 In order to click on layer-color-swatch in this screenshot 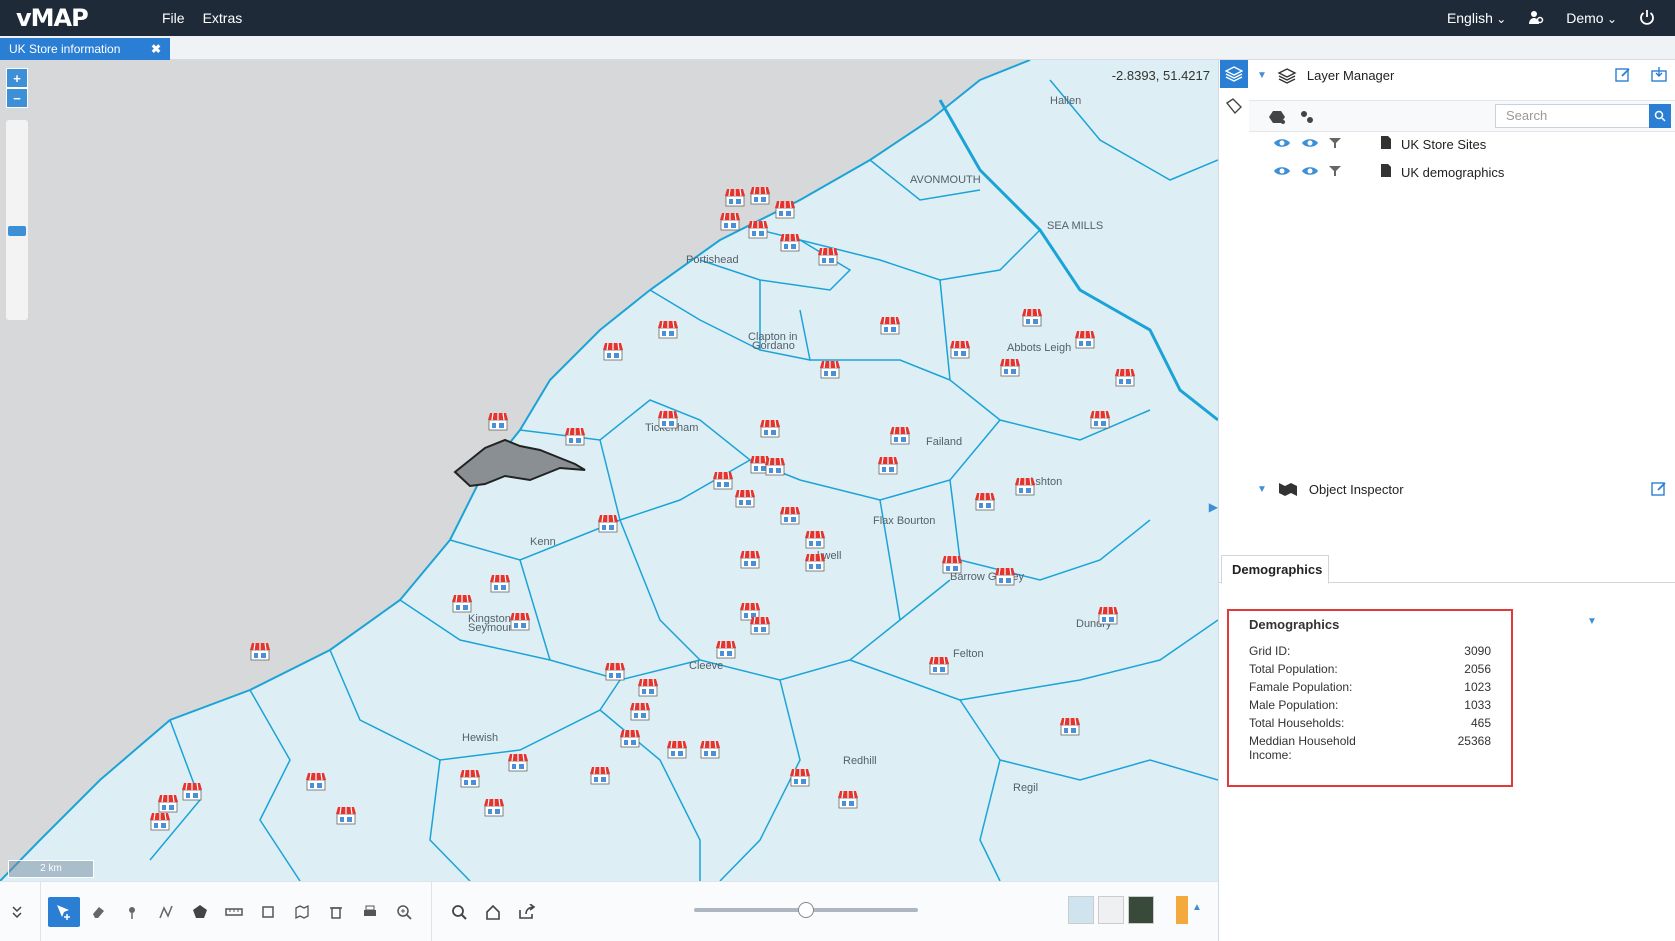, I will do `click(1182, 910)`.